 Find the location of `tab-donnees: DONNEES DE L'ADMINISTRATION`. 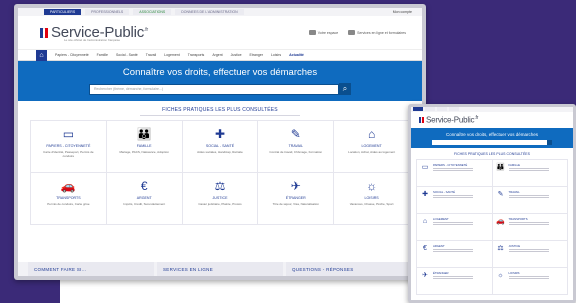

tab-donnees: DONNEES DE L'ADMINISTRATION is located at coordinates (209, 12).